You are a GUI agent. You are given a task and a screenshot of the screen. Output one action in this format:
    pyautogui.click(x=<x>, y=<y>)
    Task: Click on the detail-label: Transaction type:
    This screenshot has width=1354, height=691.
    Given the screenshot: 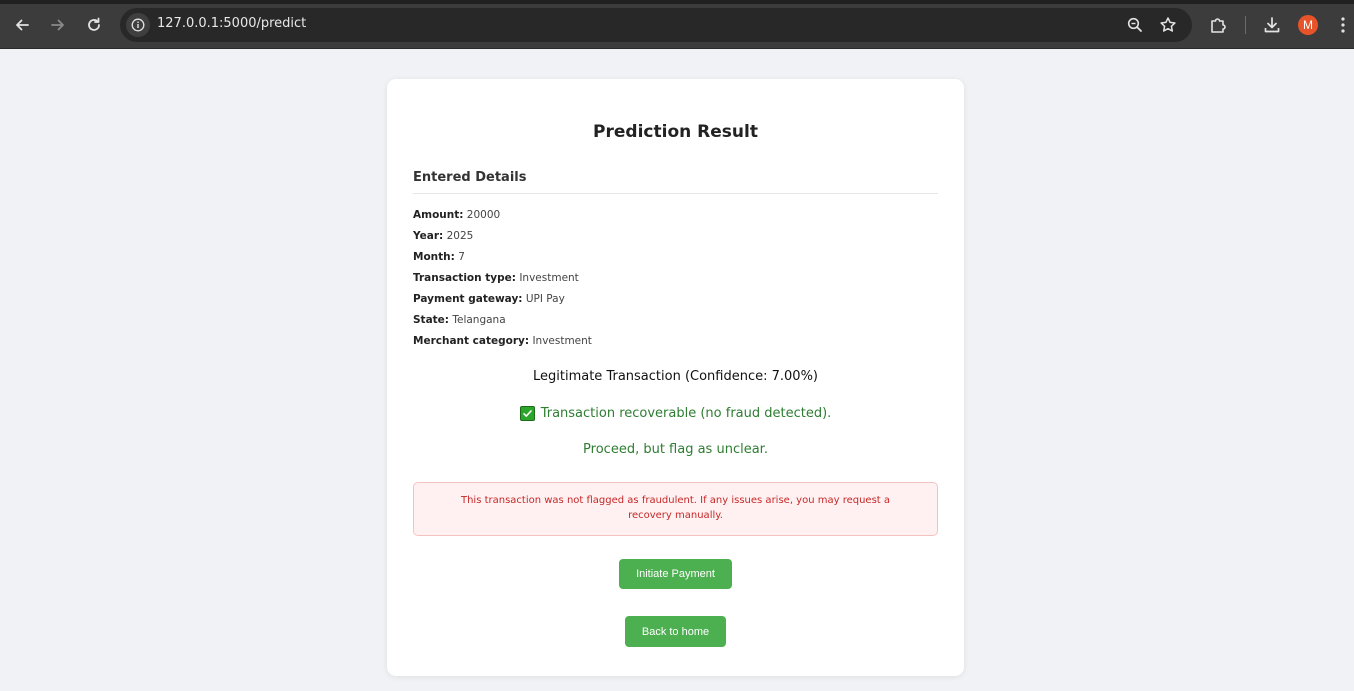 What is the action you would take?
    pyautogui.click(x=464, y=278)
    